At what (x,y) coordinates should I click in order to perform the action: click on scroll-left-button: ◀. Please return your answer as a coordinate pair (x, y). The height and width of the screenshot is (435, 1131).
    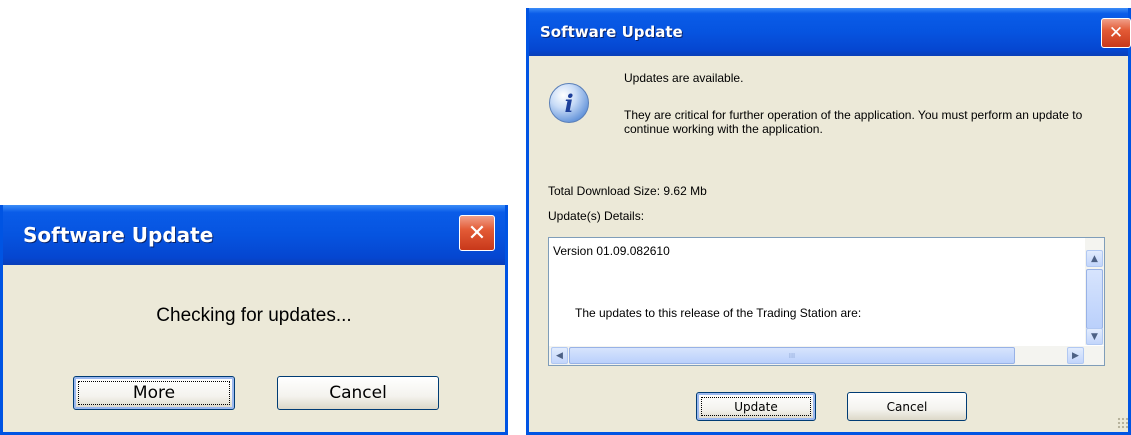
    Looking at the image, I should click on (559, 355).